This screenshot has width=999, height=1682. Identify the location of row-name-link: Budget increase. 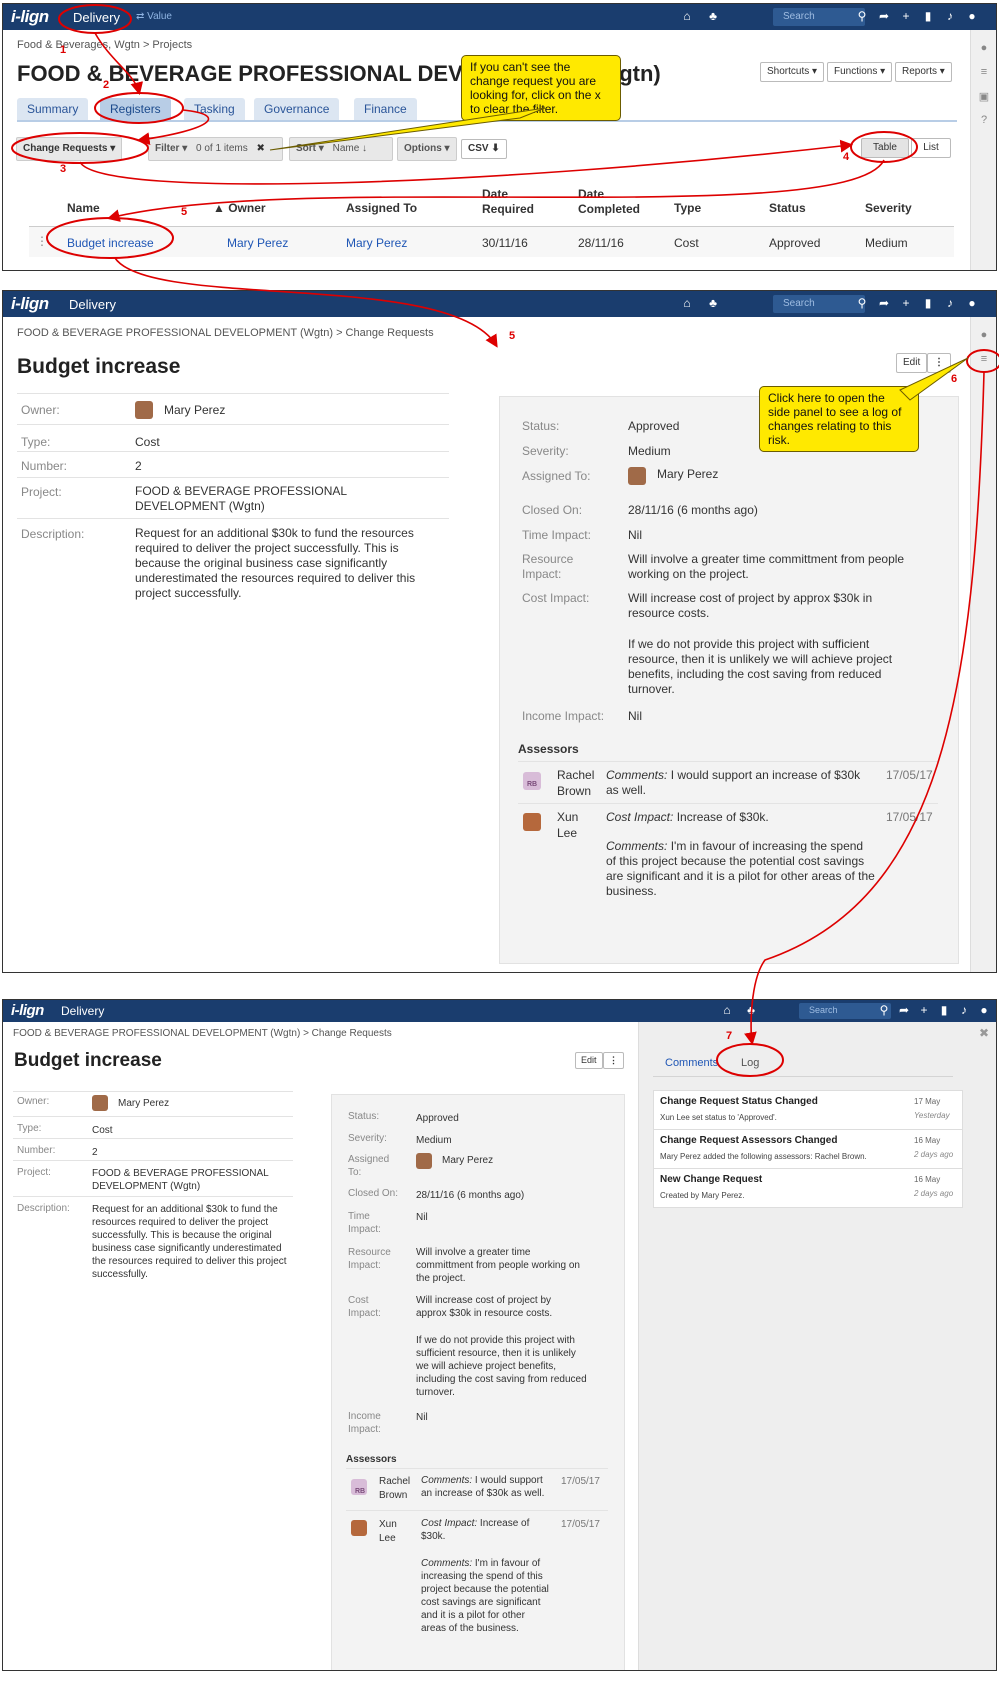
(110, 243).